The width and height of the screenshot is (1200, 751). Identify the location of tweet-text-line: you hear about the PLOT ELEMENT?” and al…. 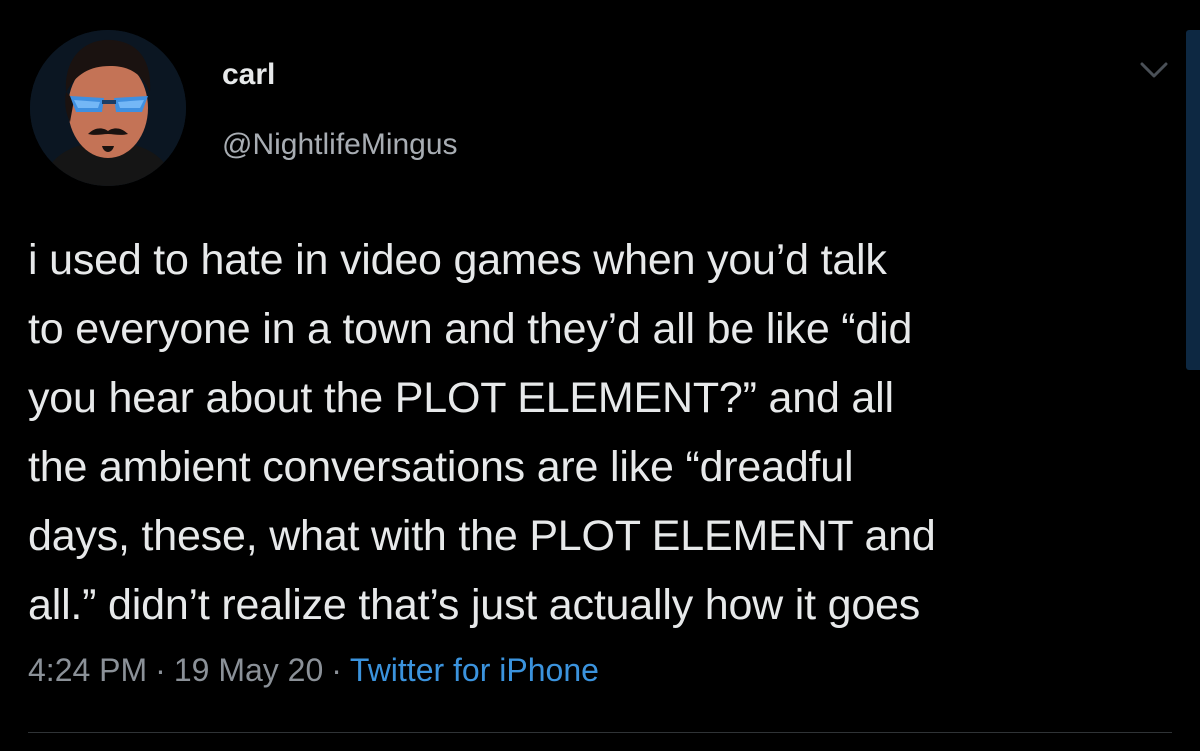
(461, 398).